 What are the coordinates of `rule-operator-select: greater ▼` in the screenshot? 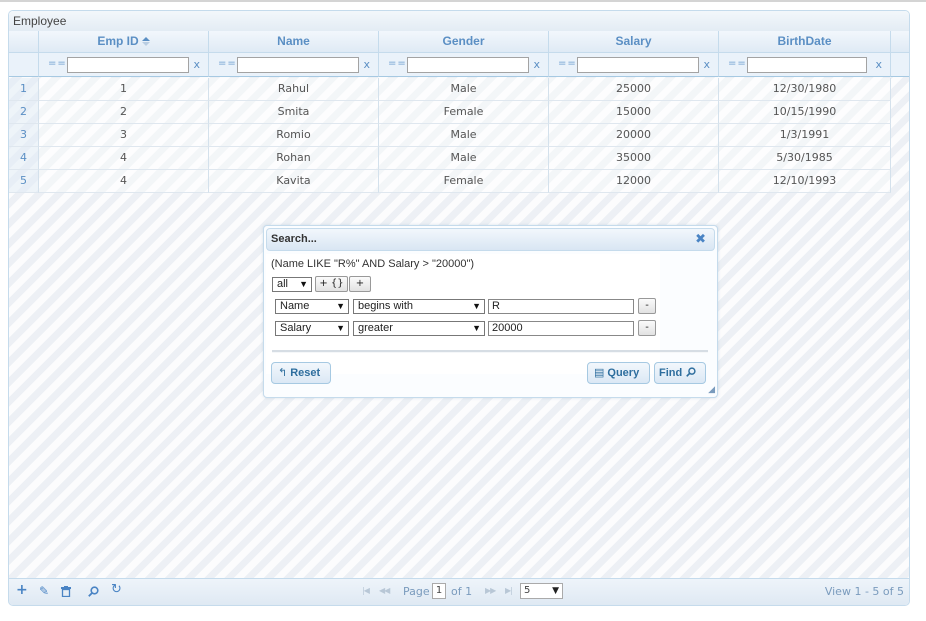 It's located at (419, 328).